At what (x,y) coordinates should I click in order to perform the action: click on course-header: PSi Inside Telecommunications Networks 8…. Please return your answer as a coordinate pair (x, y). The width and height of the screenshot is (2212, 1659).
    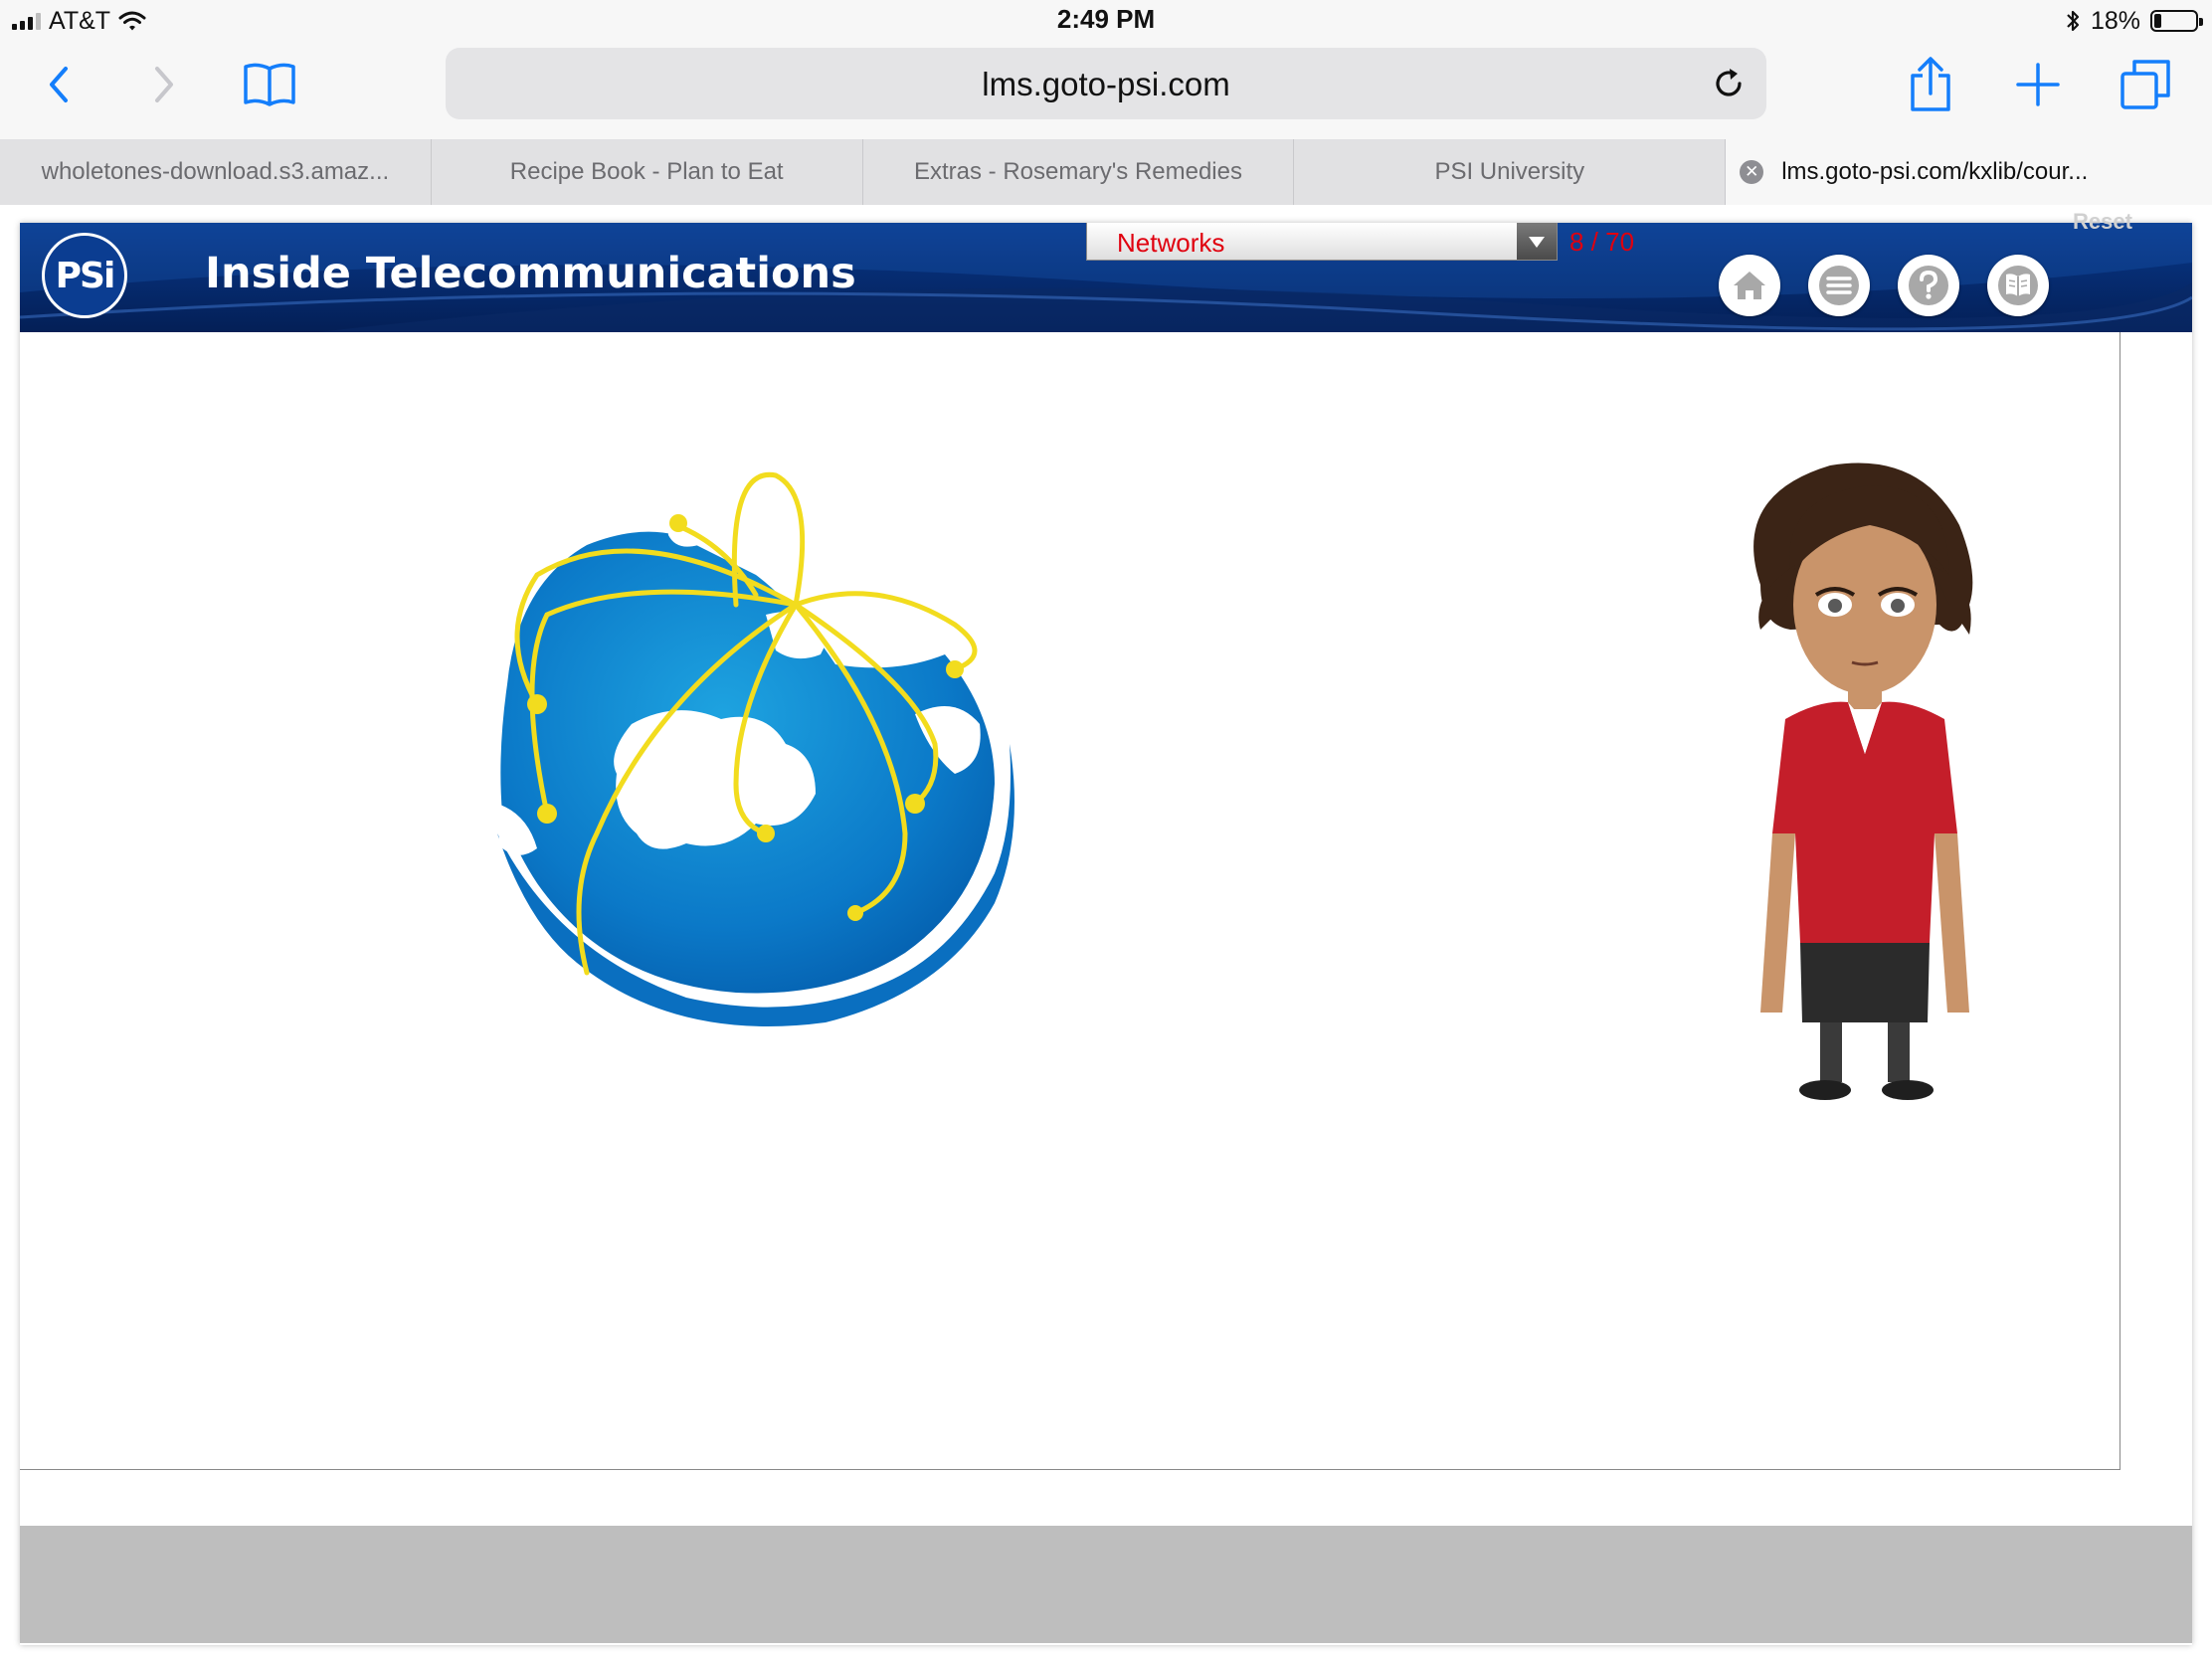
    Looking at the image, I should click on (1106, 277).